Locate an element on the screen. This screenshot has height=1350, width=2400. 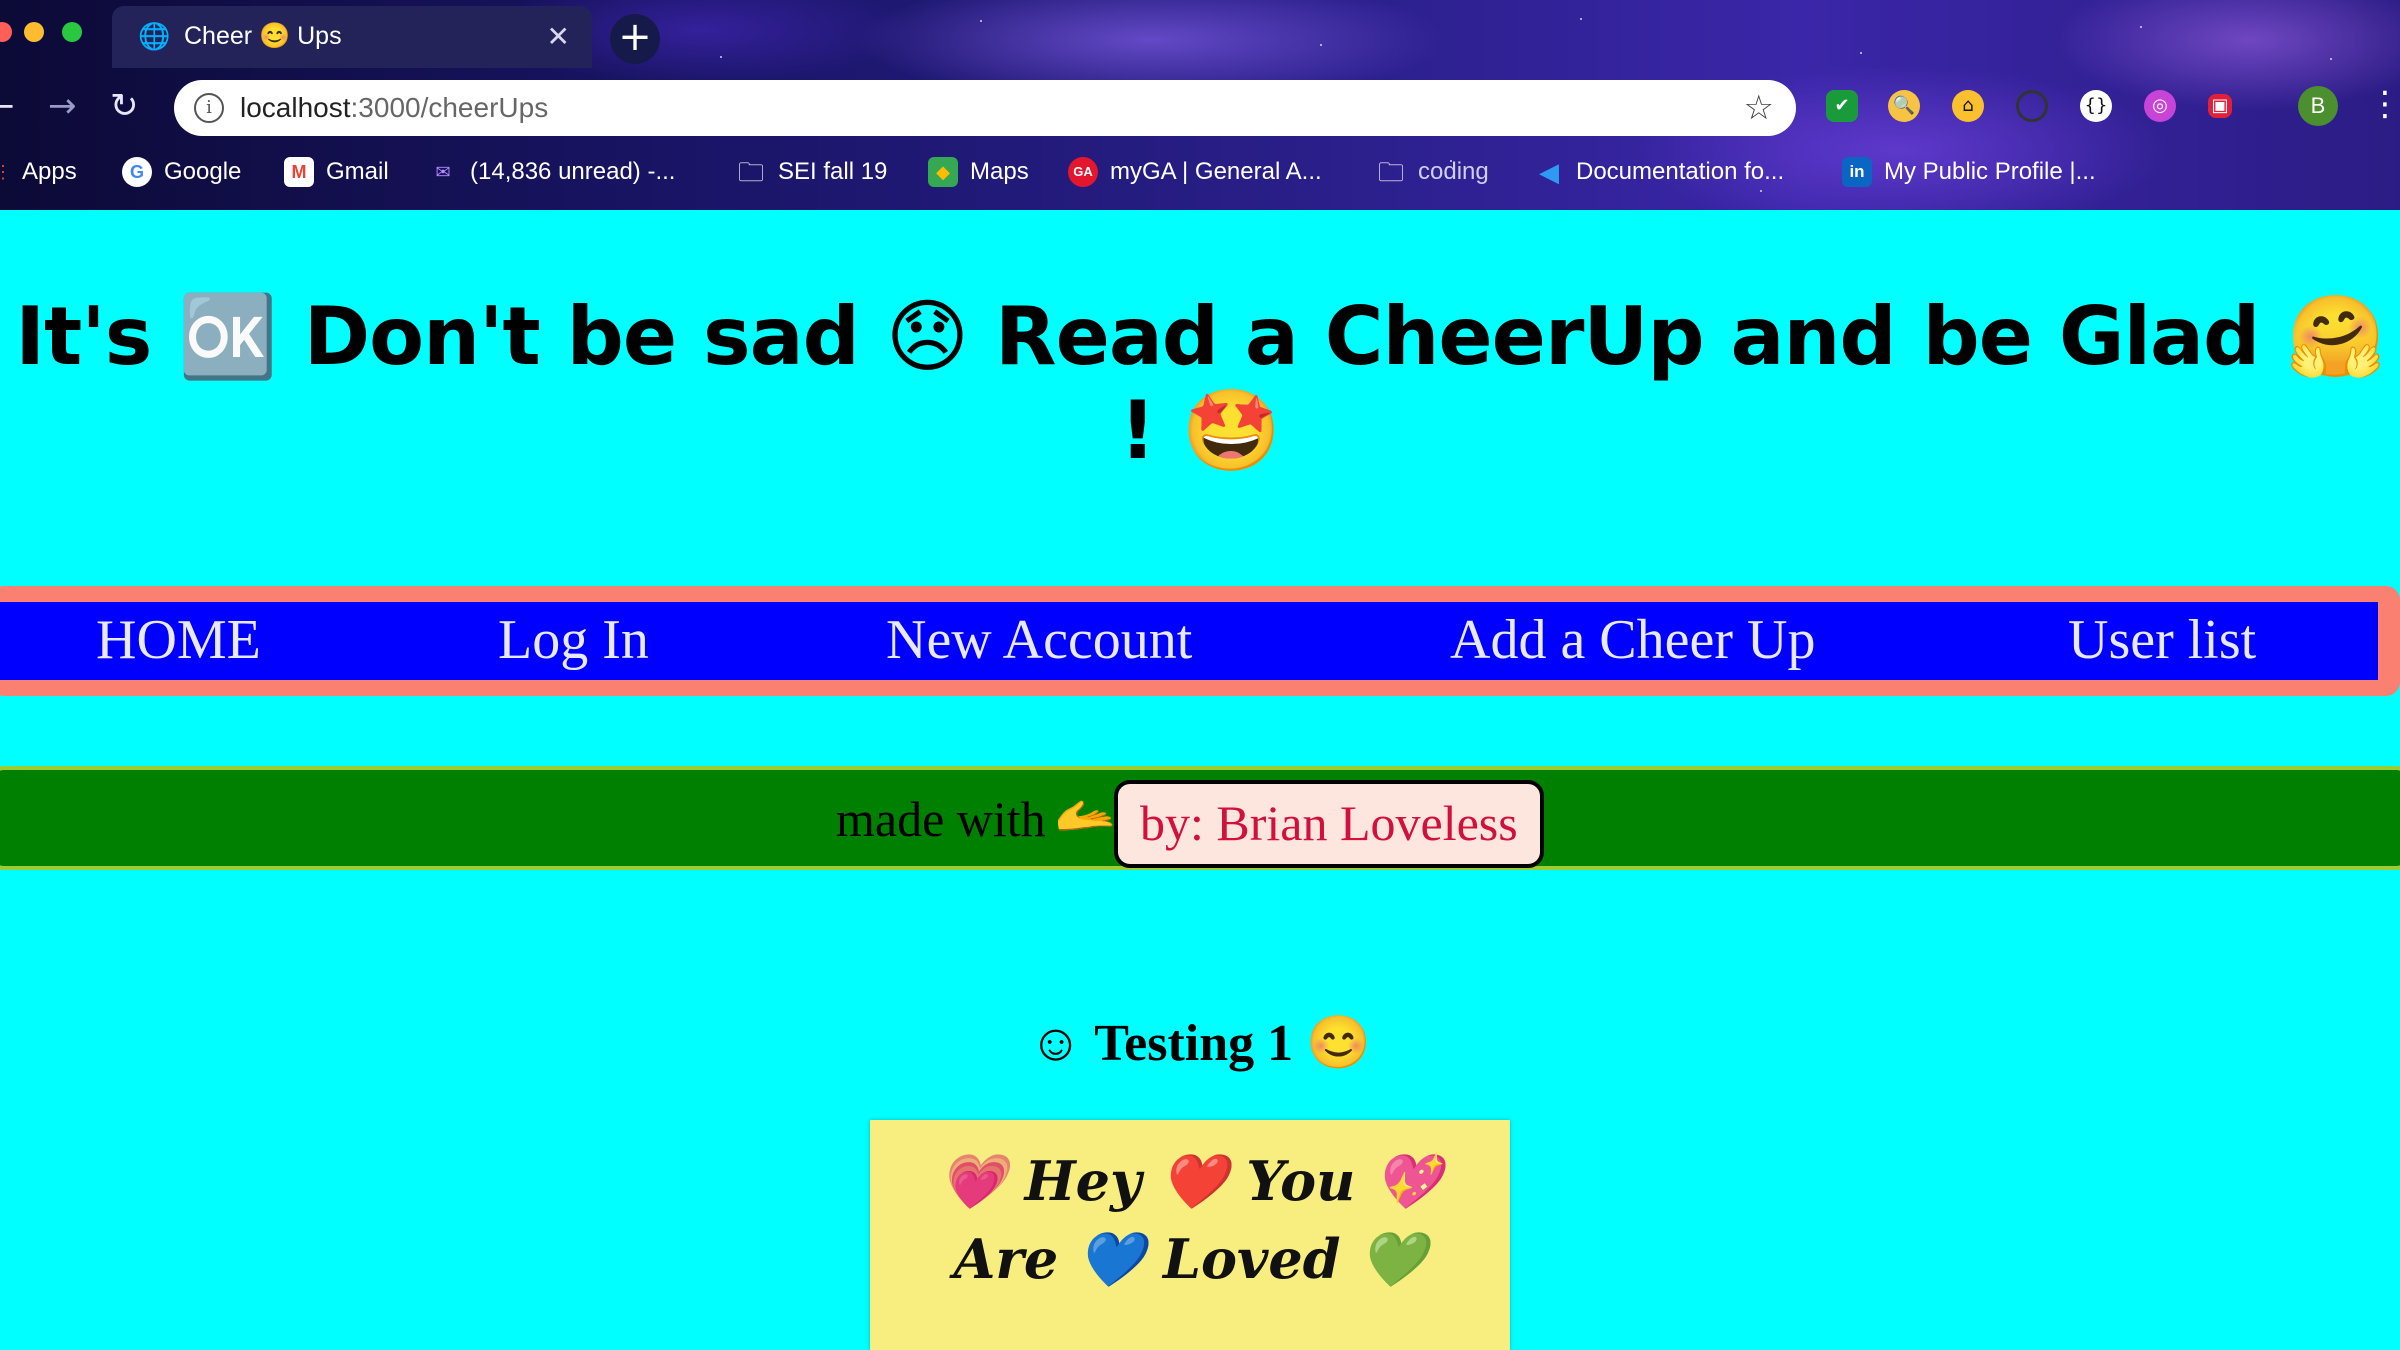
nav-link-new-account: New Account is located at coordinates (1039, 640).